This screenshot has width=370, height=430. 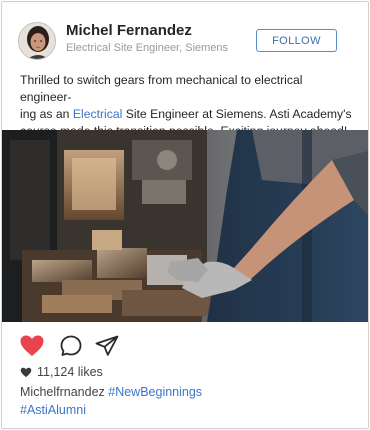 I want to click on avatar, so click(x=37, y=41).